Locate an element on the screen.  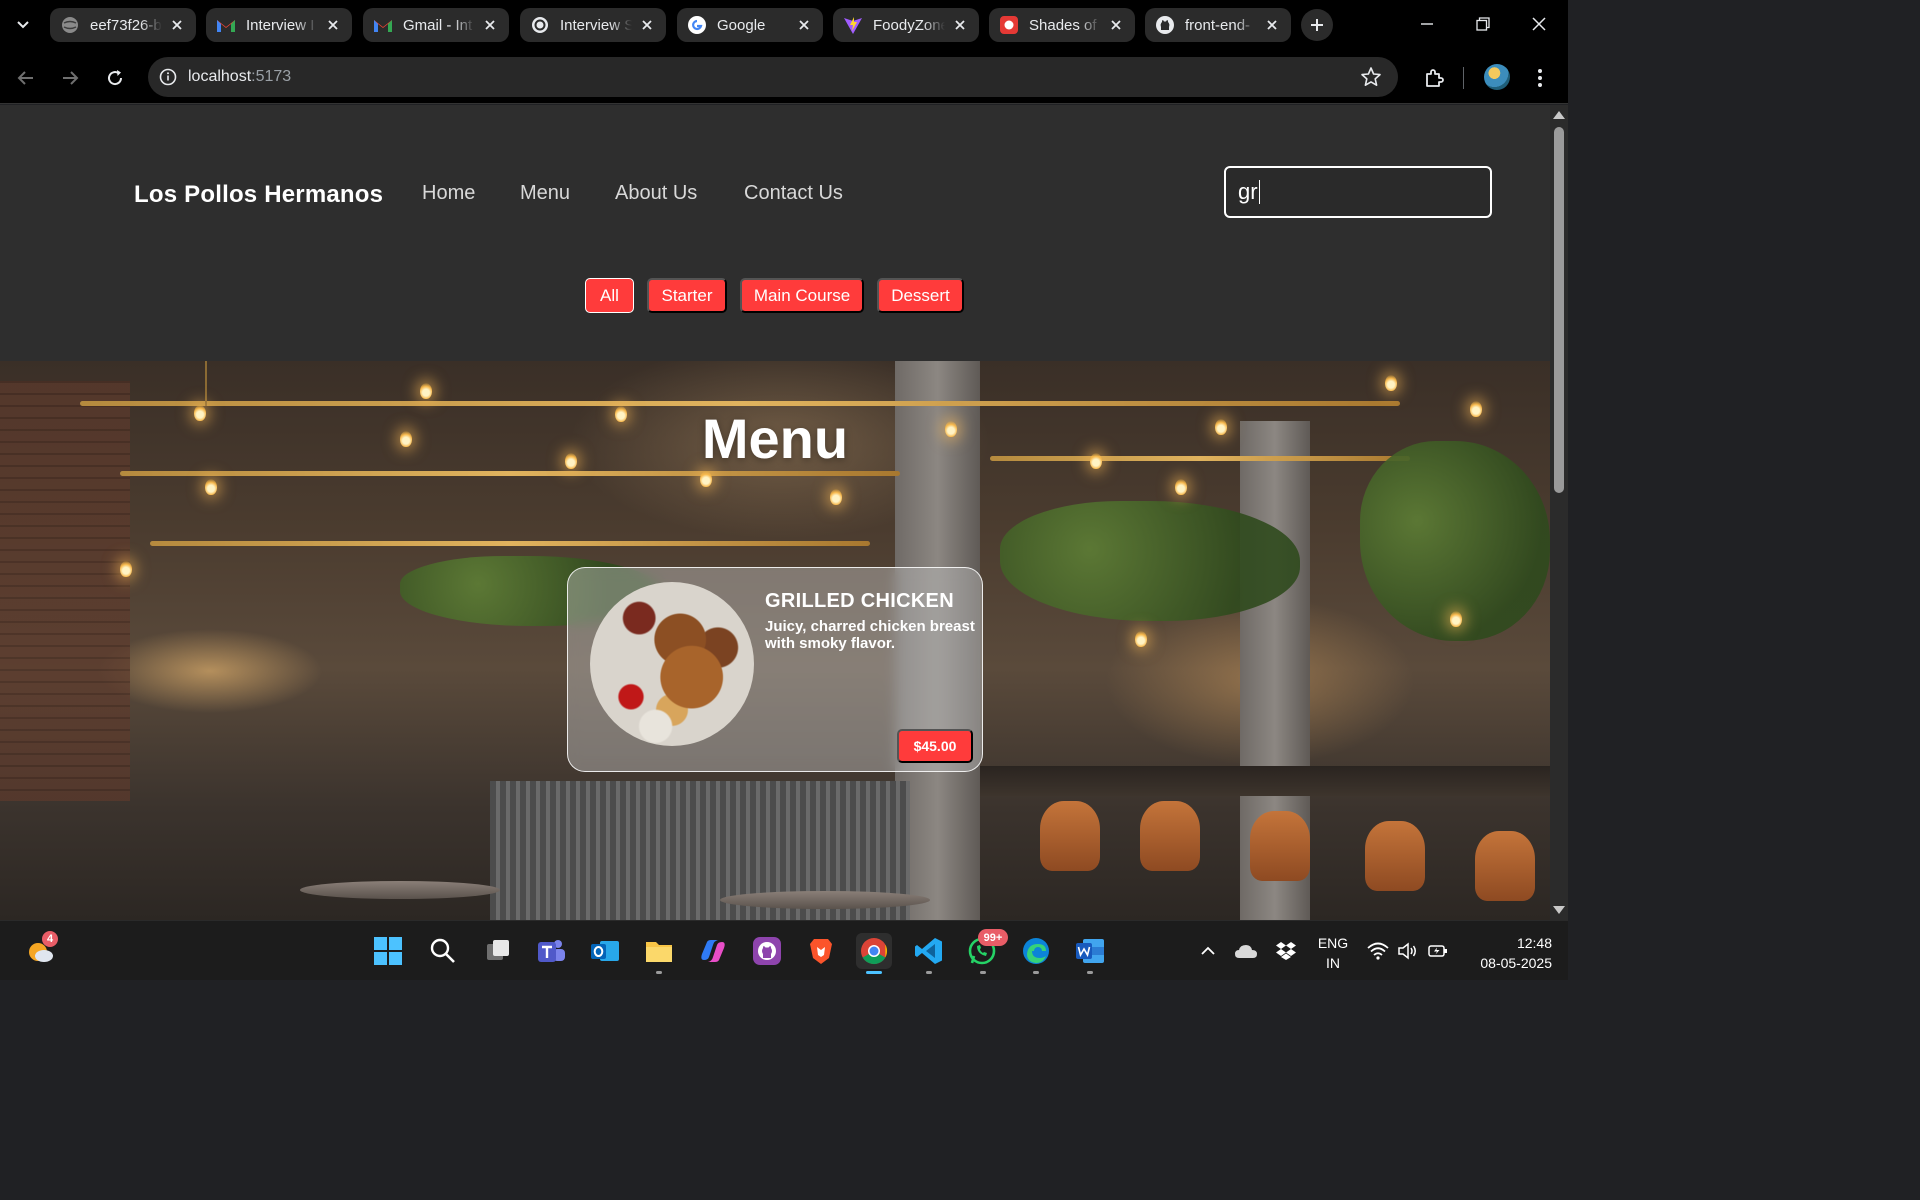
nav-link-home: Home is located at coordinates (448, 193).